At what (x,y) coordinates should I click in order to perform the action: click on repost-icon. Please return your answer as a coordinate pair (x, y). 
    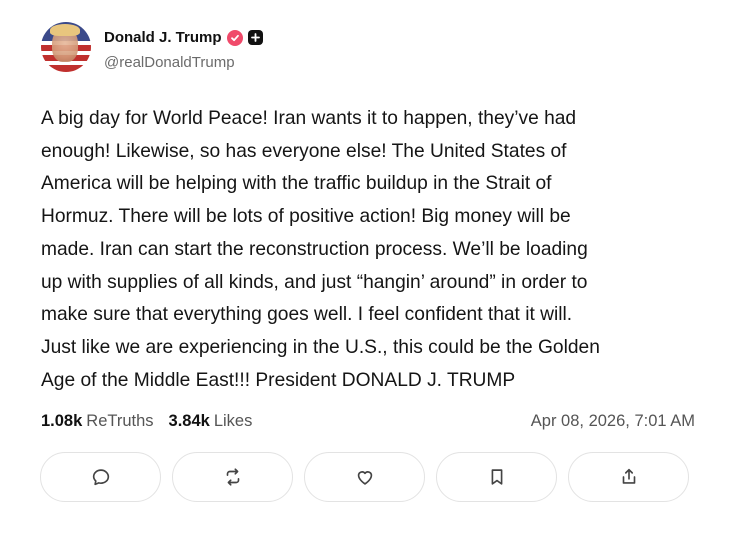
    Looking at the image, I should click on (232, 477).